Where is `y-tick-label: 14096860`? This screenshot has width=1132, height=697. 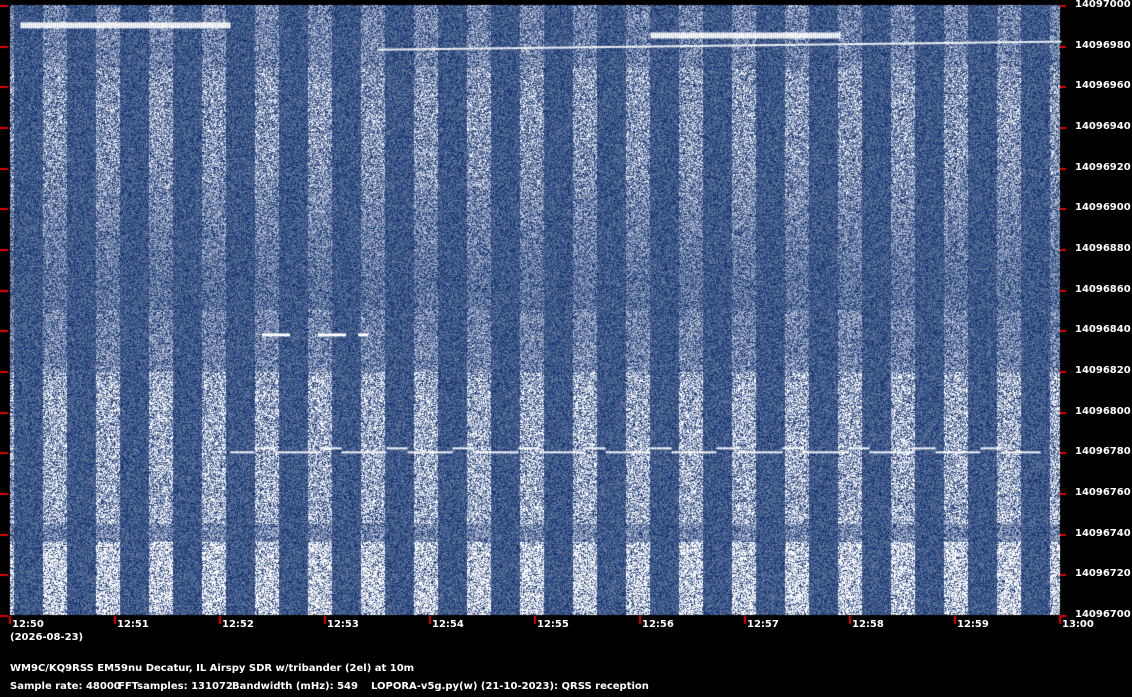
y-tick-label: 14096860 is located at coordinates (1103, 289).